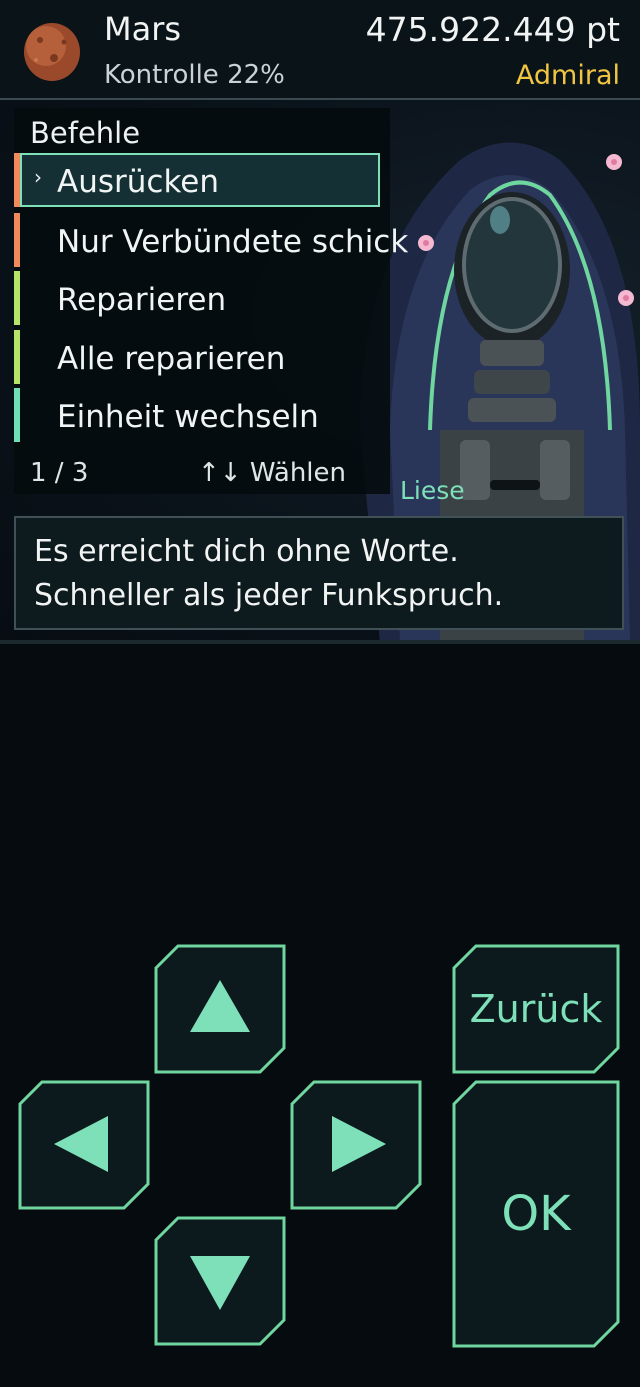 This screenshot has width=640, height=1387. I want to click on dialog-text-line: Schneller als jeder Funkspruch., so click(269, 595).